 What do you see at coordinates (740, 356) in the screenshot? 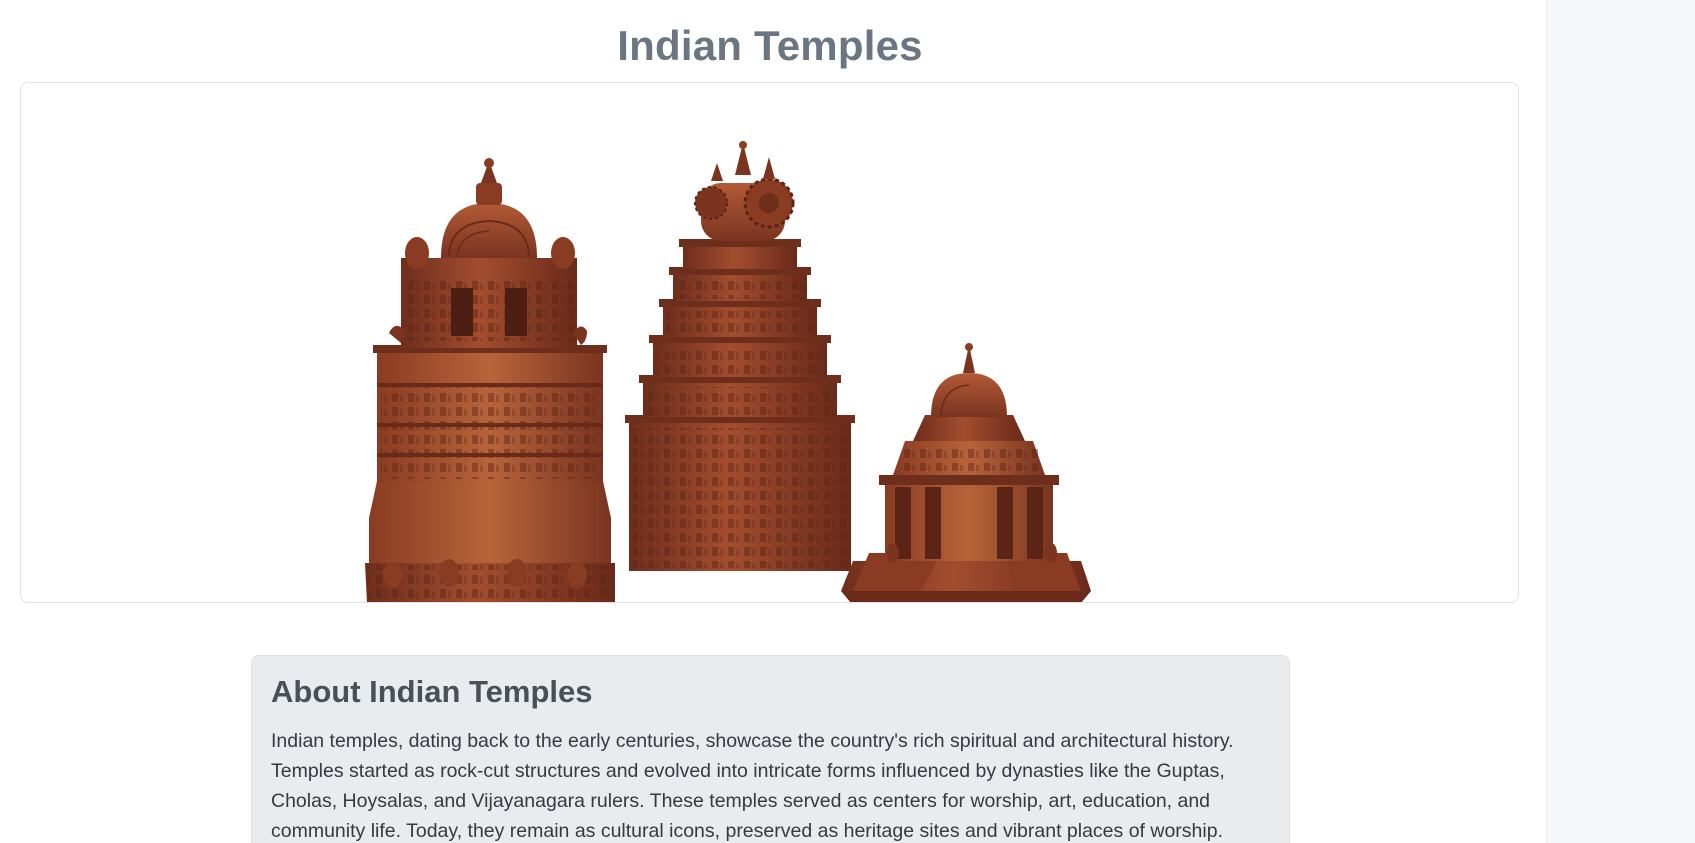
I see `temple-model-tiered-tower` at bounding box center [740, 356].